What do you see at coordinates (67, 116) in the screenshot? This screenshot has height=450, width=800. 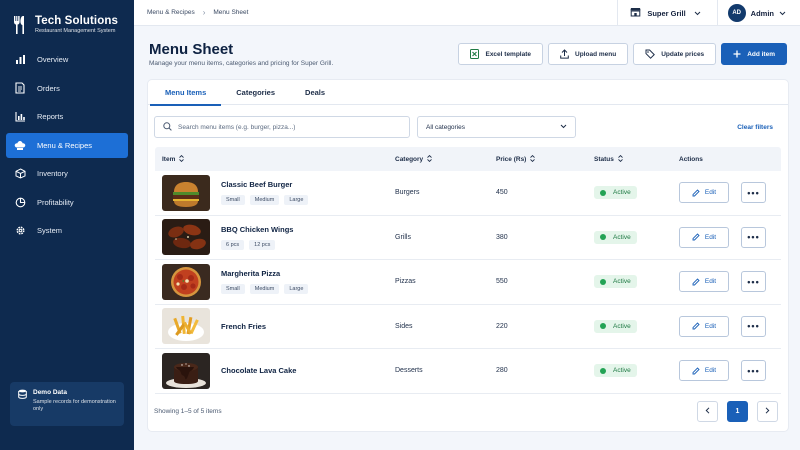 I see `sidebar-item-reports: Reports` at bounding box center [67, 116].